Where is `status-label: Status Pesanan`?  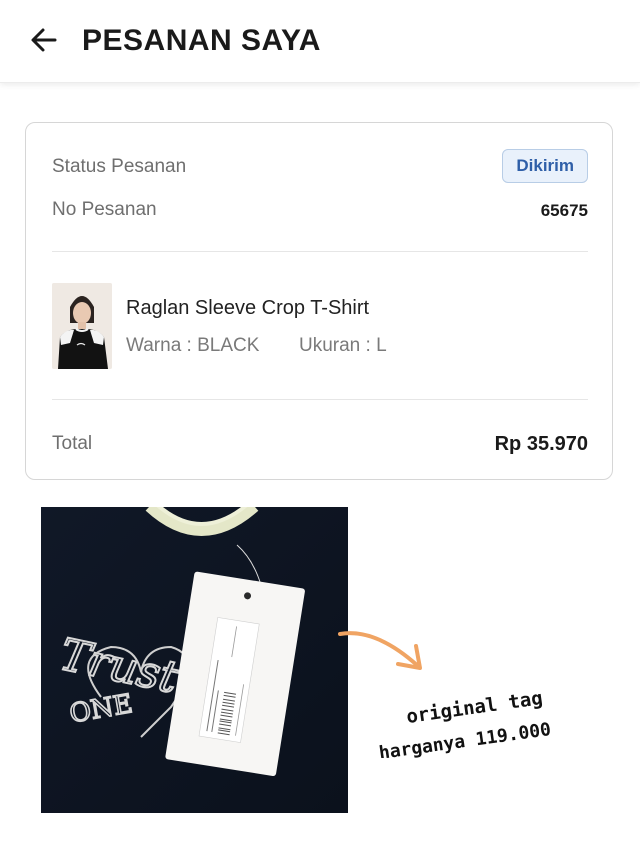 status-label: Status Pesanan is located at coordinates (119, 166).